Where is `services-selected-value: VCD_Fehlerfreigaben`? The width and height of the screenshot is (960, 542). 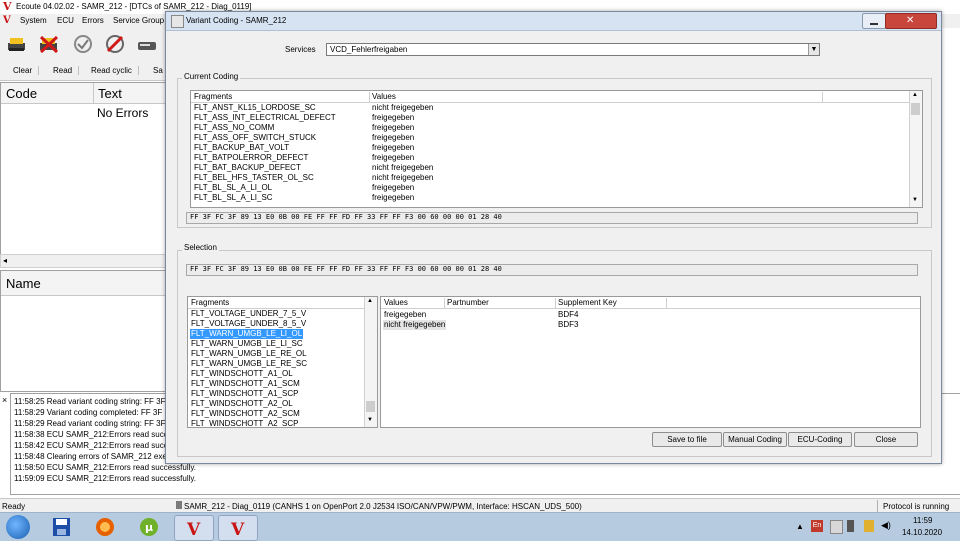
services-selected-value: VCD_Fehlerfreigaben is located at coordinates (369, 49).